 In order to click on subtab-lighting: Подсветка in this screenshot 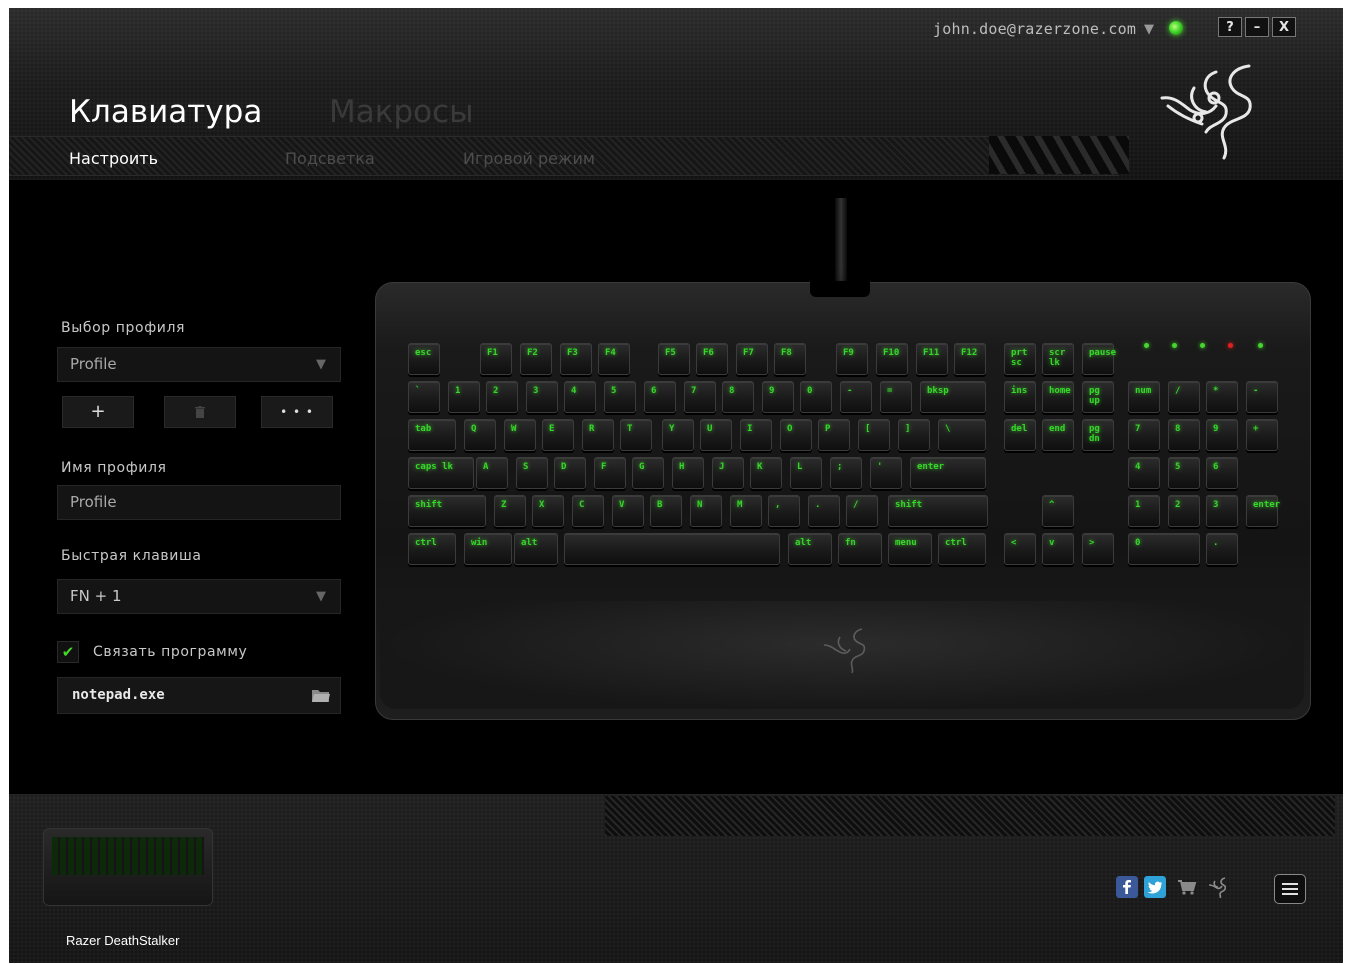, I will do `click(330, 158)`.